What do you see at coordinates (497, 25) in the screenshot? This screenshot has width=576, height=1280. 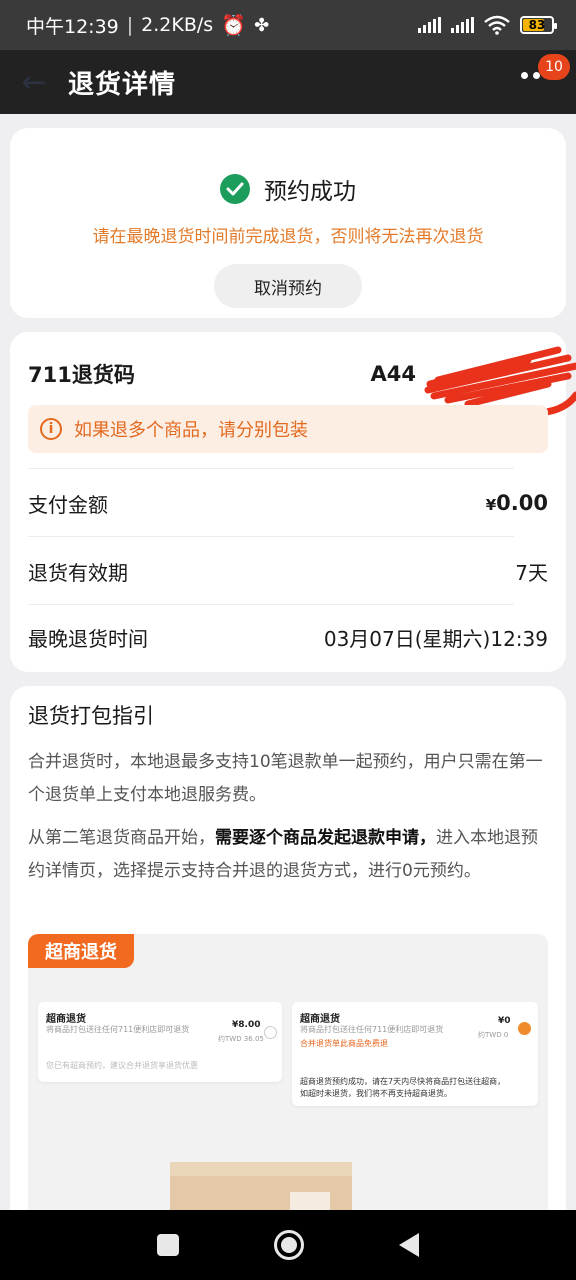 I see `wifi-icon` at bounding box center [497, 25].